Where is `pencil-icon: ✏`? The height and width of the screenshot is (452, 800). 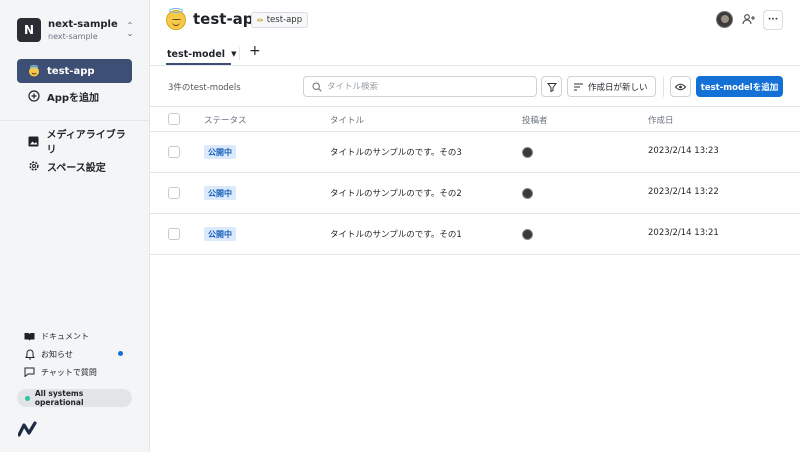
pencil-icon: ✏ is located at coordinates (260, 20).